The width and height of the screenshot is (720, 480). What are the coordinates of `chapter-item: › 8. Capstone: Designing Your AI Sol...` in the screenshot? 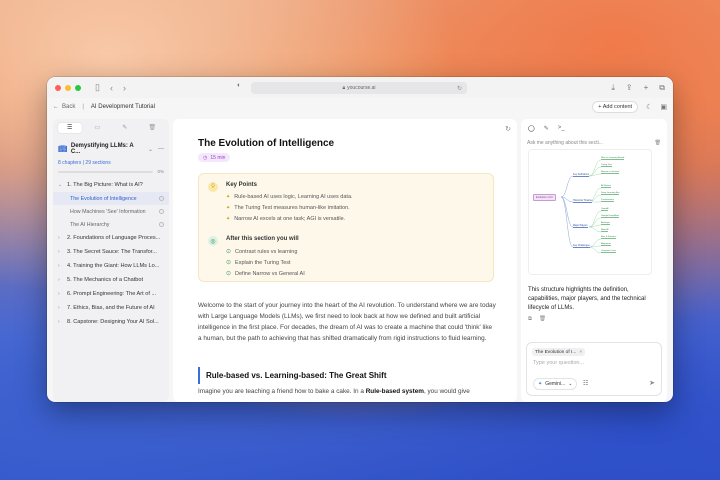 It's located at (111, 322).